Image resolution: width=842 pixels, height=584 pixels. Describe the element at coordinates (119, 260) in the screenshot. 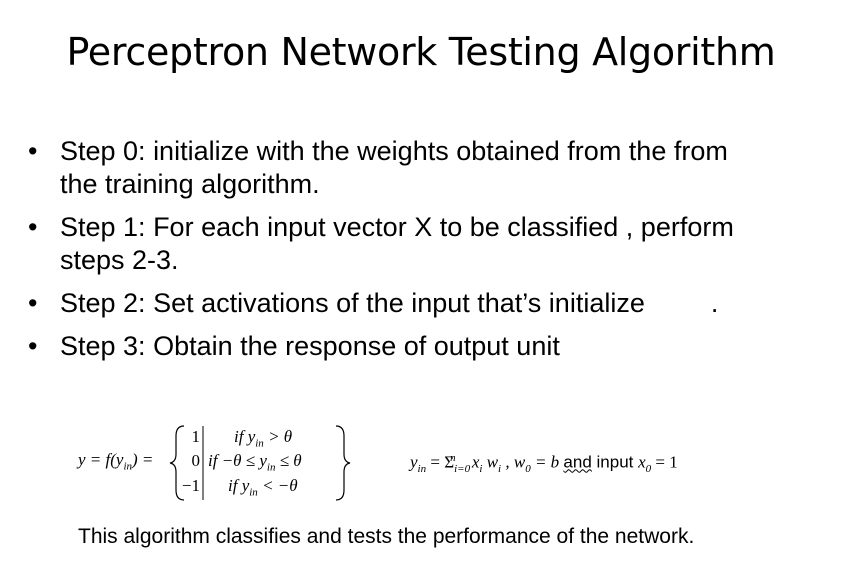

I see `bullet-line: steps 2-3.` at that location.